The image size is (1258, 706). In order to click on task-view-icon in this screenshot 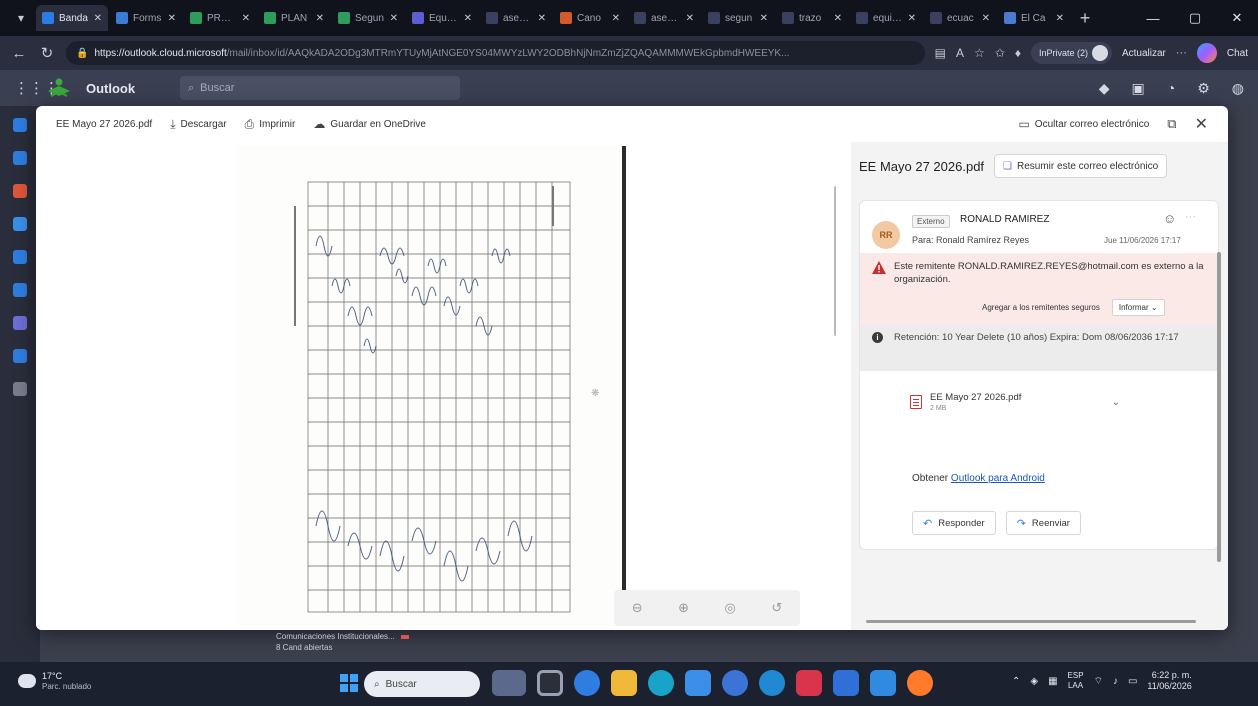, I will do `click(550, 683)`.